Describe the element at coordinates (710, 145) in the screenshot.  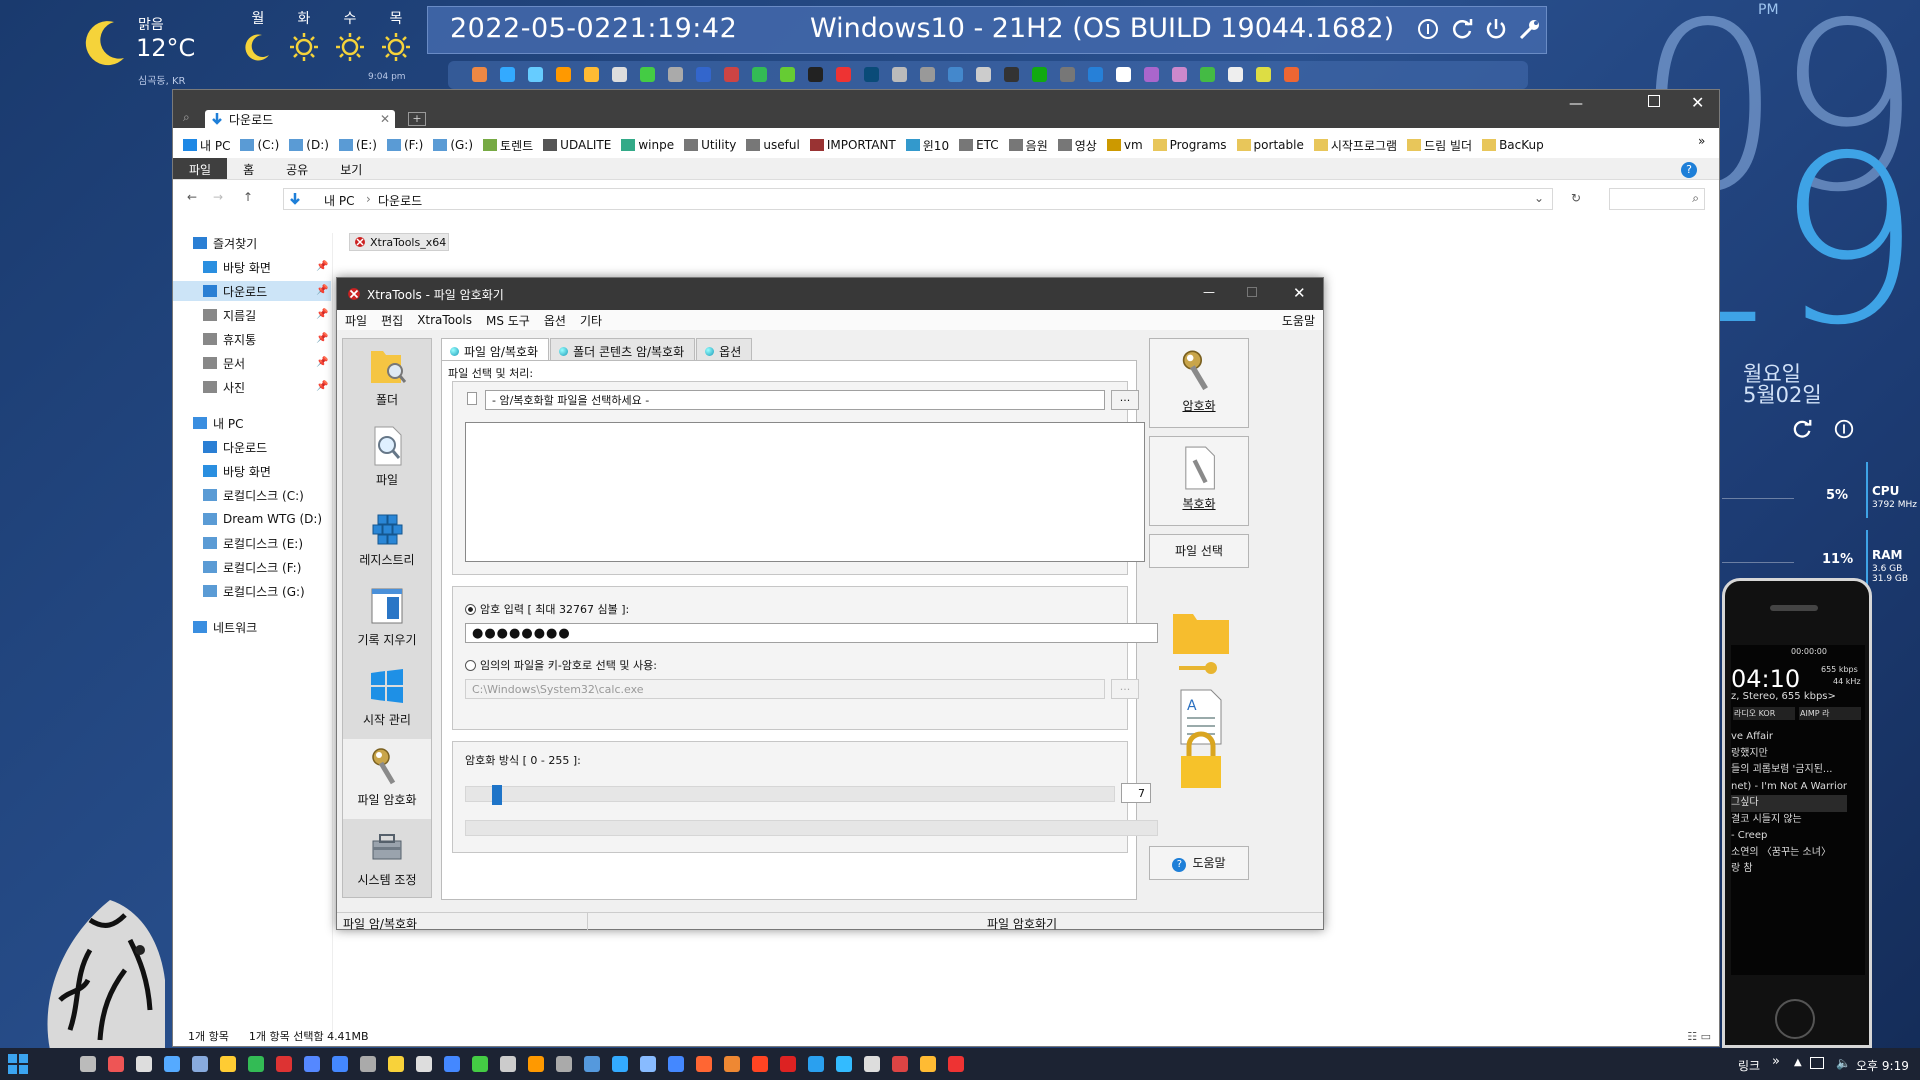
I see `favorite-link: Utility` at that location.